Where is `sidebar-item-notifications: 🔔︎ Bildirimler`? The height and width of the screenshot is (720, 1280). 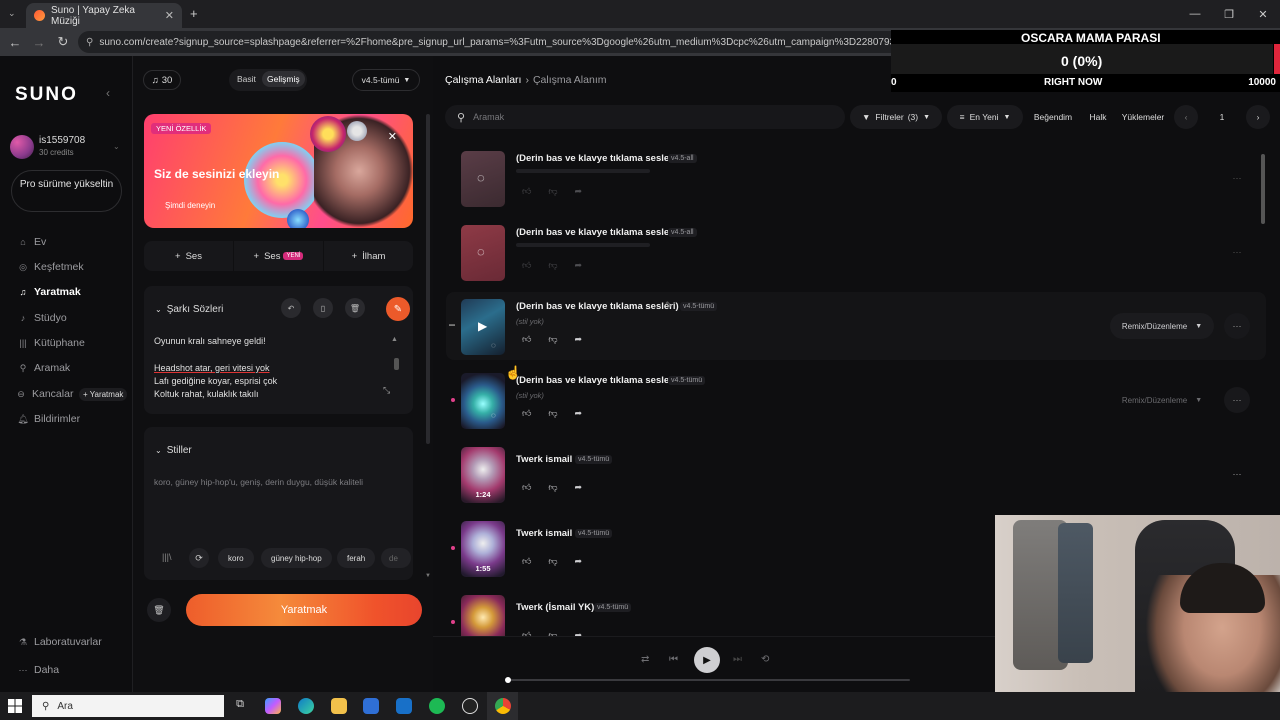
sidebar-item-notifications: 🔔︎ Bildirimler is located at coordinates (48, 419).